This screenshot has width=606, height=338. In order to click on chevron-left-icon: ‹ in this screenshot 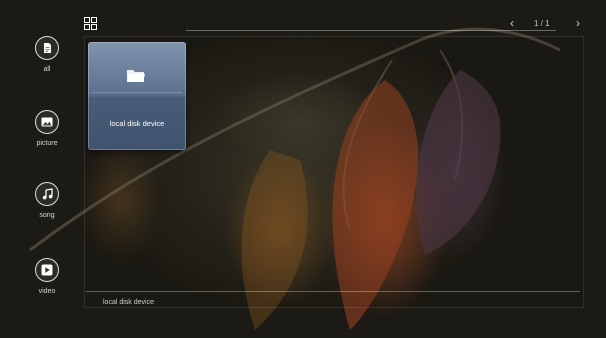, I will do `click(512, 23)`.